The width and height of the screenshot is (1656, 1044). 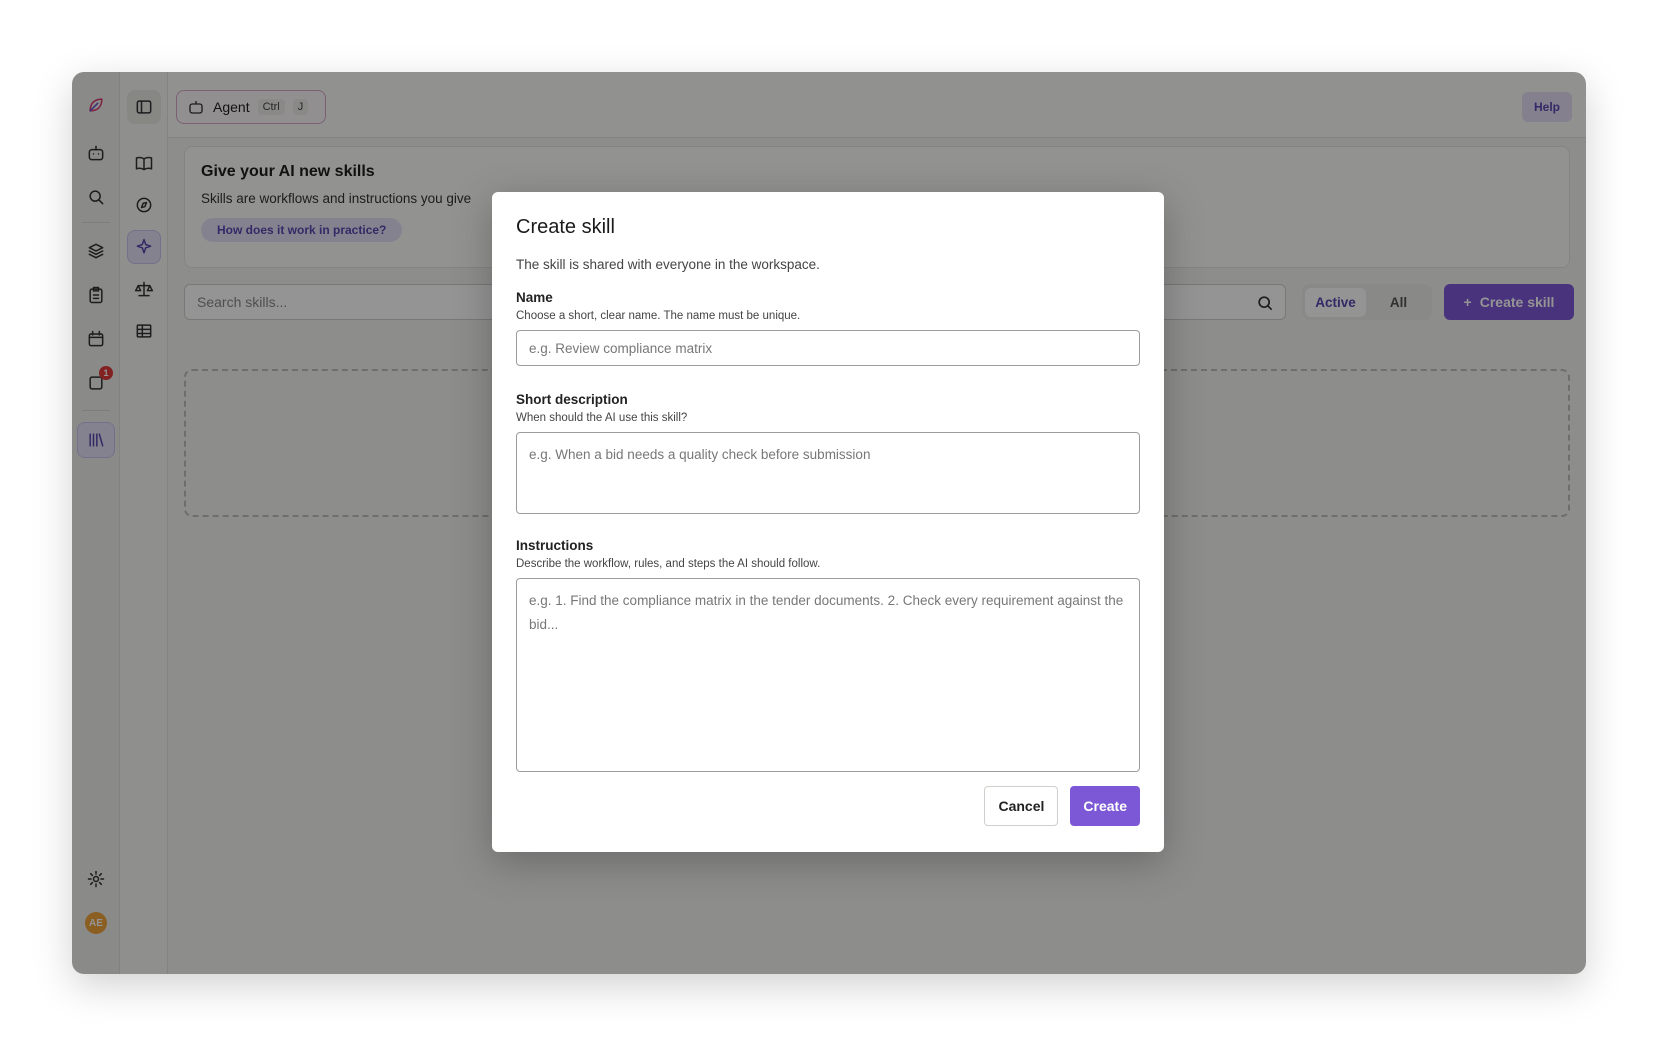 What do you see at coordinates (828, 806) in the screenshot?
I see `dialog-actions: Cancel Create` at bounding box center [828, 806].